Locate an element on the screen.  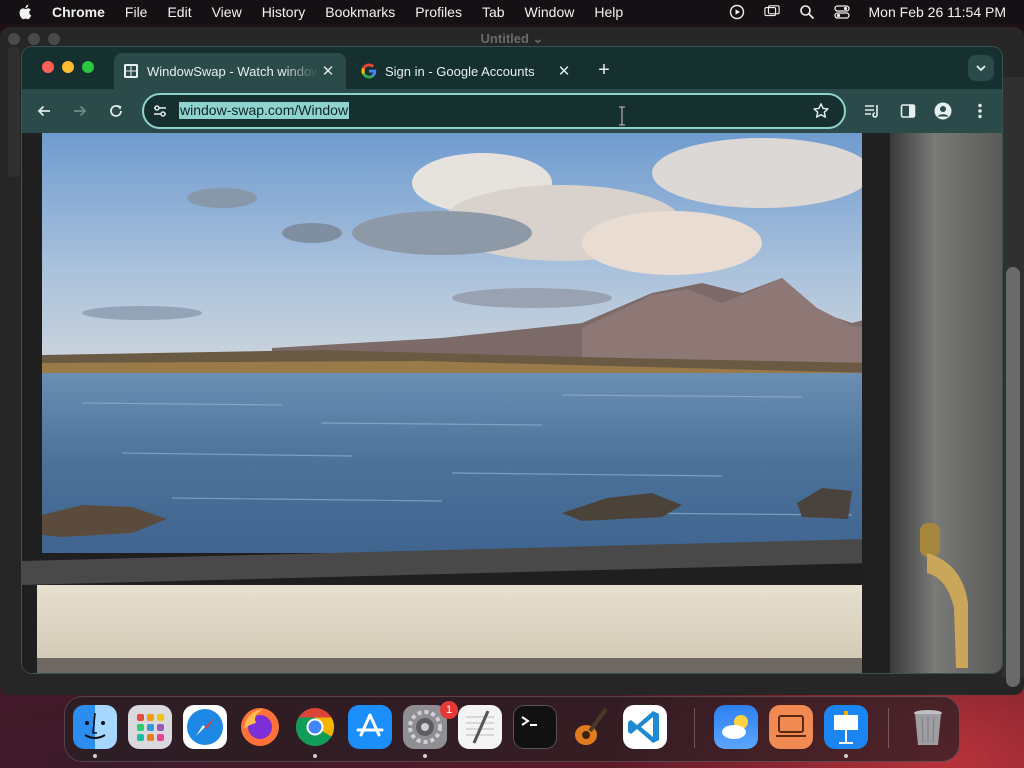
address-bar: window-swap.com/Window is located at coordinates (494, 111).